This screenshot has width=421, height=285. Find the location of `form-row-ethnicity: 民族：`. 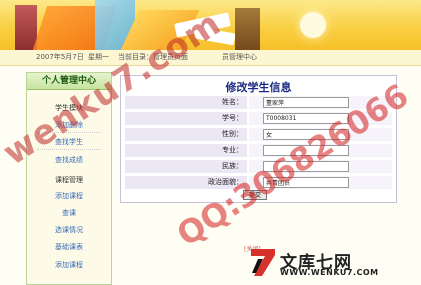

form-row-ethnicity: 民族： is located at coordinates (258, 166).